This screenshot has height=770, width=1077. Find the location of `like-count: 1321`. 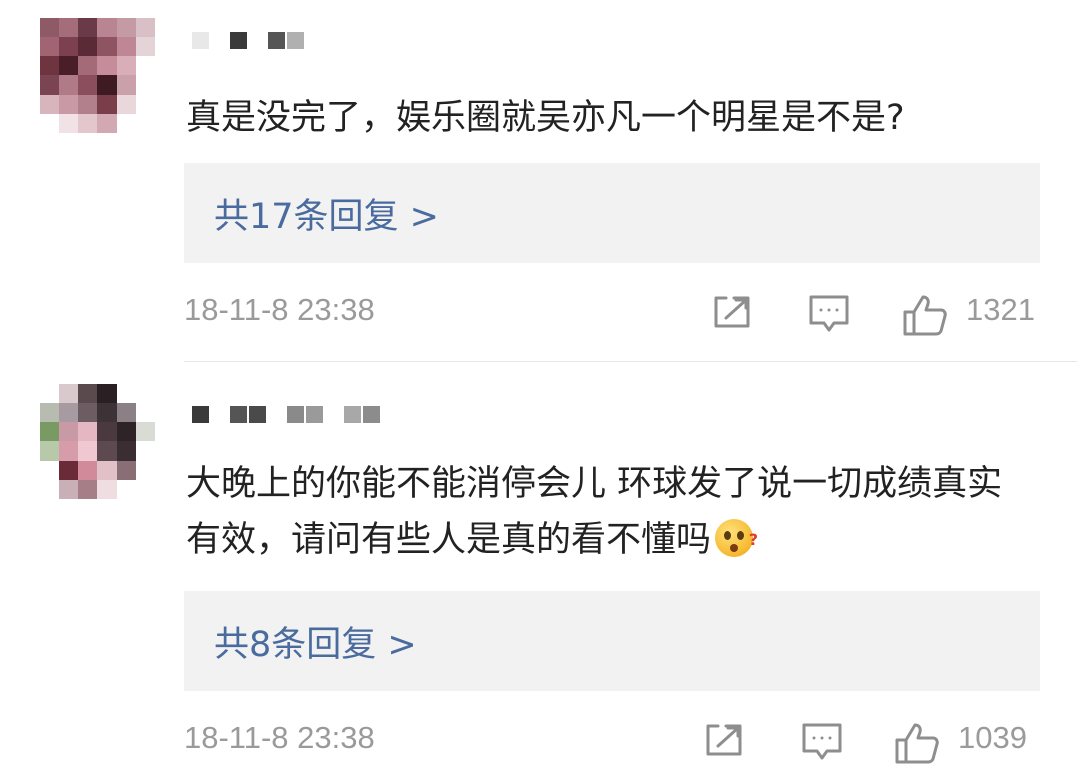

like-count: 1321 is located at coordinates (1000, 309).